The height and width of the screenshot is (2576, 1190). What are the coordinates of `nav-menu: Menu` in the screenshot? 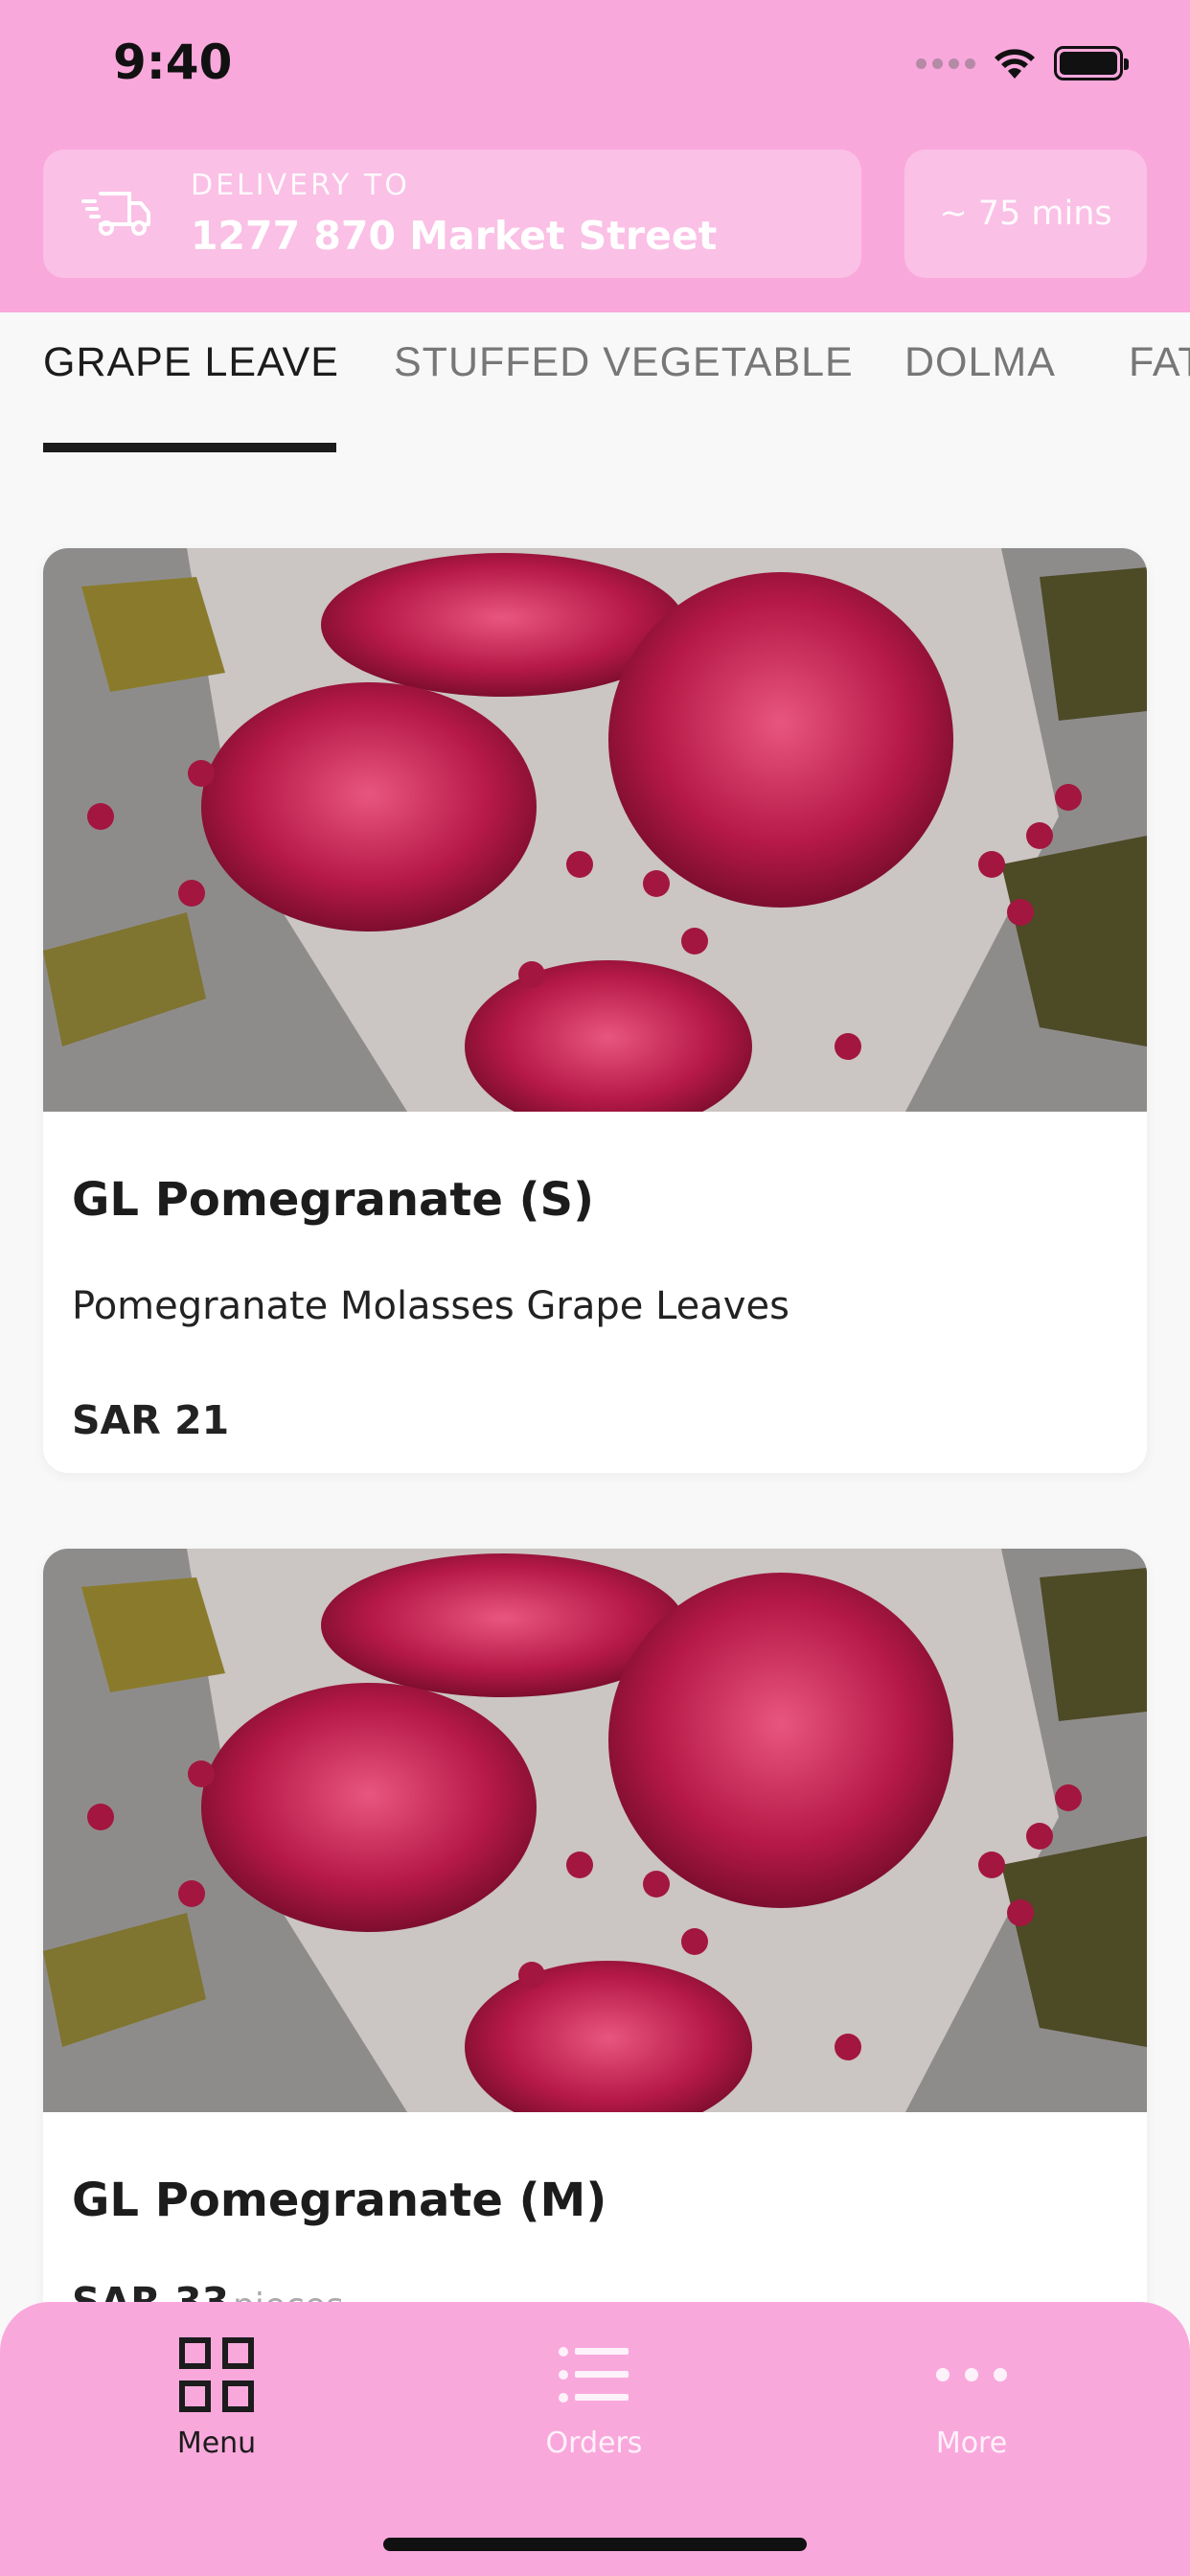 It's located at (217, 2398).